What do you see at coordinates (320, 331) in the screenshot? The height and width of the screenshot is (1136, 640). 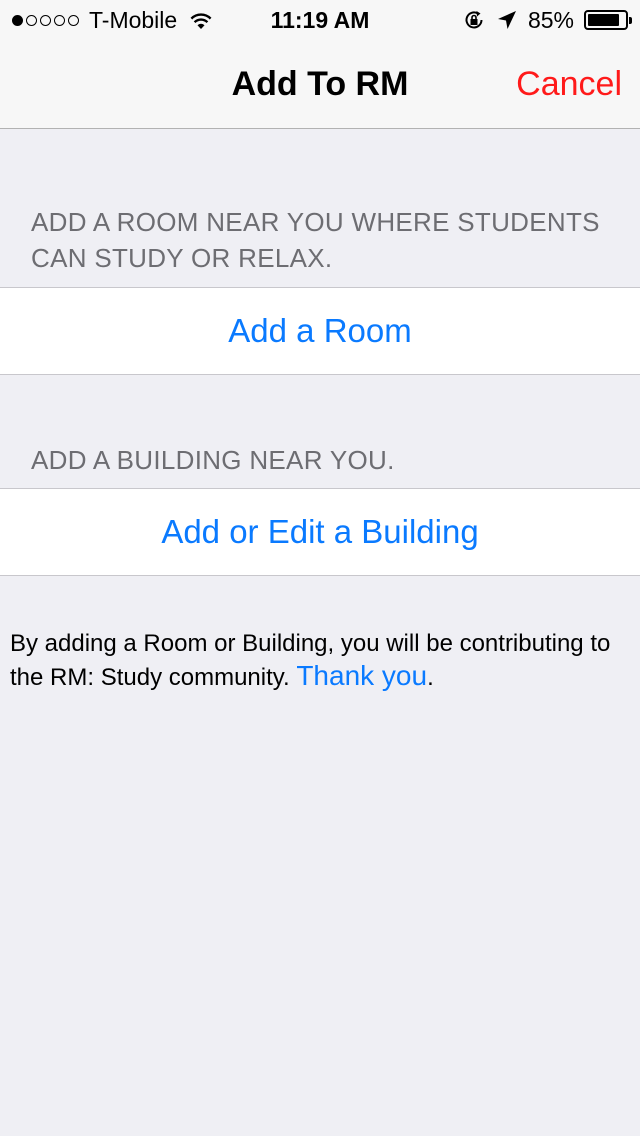 I see `add-room-button: Add a Room` at bounding box center [320, 331].